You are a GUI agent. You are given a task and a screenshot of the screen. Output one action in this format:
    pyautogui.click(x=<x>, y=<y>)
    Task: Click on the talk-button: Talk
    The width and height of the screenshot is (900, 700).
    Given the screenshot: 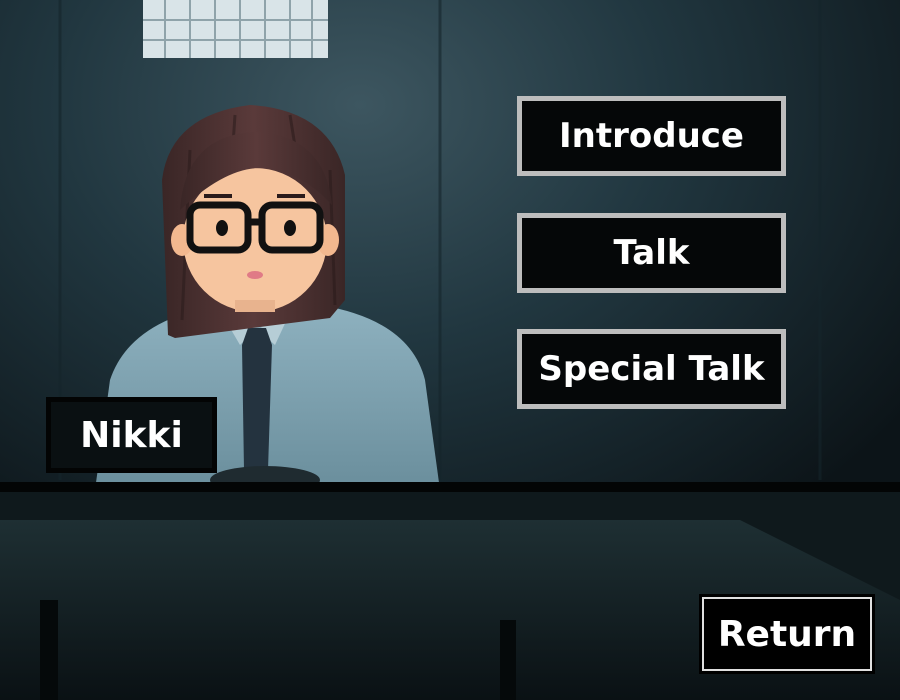 What is the action you would take?
    pyautogui.click(x=651, y=253)
    